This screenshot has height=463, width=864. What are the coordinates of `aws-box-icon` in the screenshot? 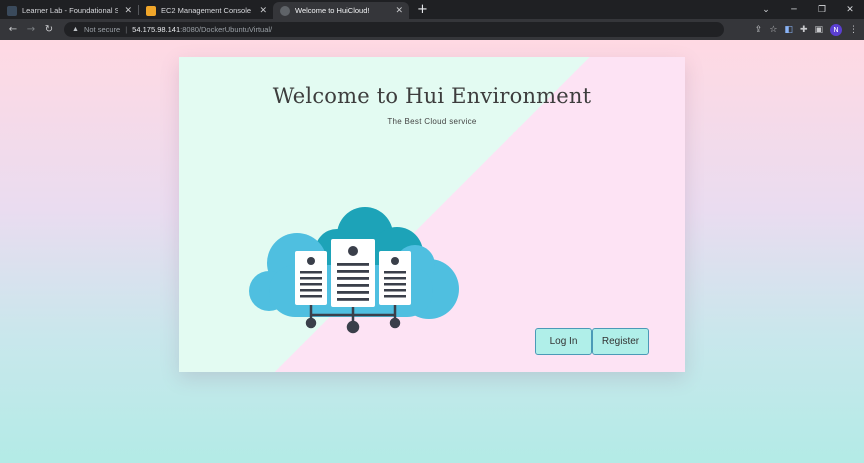 It's located at (151, 10).